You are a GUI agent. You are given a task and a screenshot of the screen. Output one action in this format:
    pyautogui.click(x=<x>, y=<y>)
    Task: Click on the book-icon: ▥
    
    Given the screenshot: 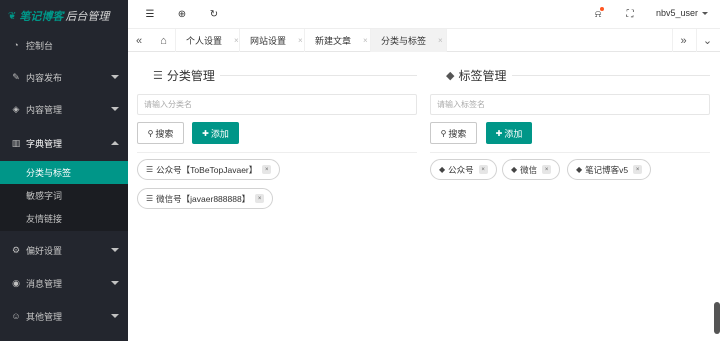 What is the action you would take?
    pyautogui.click(x=16, y=142)
    